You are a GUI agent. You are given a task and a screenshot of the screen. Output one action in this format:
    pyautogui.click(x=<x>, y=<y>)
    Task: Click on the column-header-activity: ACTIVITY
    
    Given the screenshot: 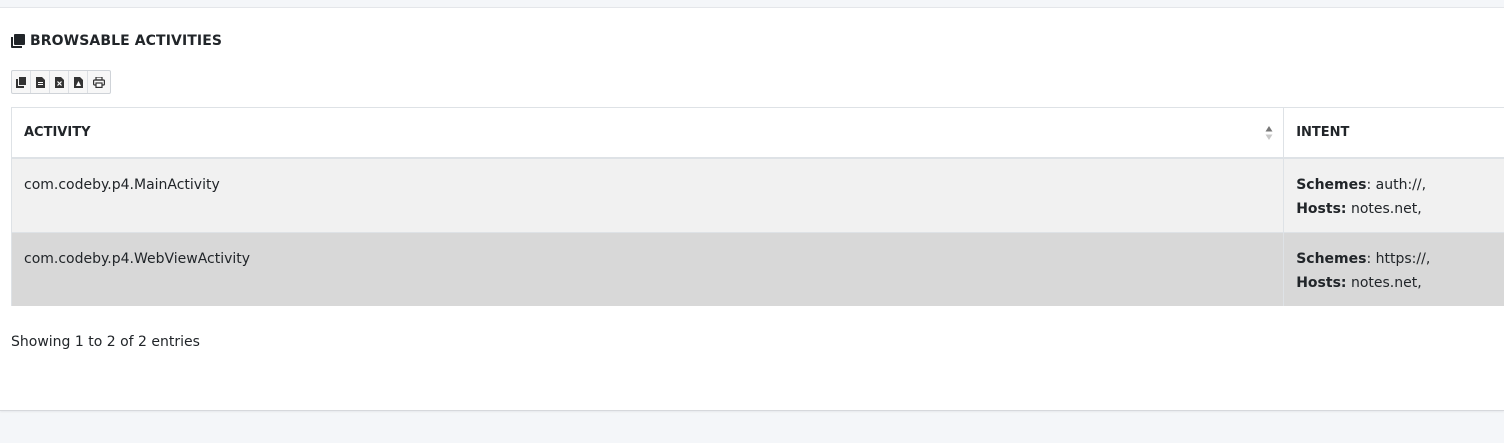 What is the action you would take?
    pyautogui.click(x=647, y=133)
    